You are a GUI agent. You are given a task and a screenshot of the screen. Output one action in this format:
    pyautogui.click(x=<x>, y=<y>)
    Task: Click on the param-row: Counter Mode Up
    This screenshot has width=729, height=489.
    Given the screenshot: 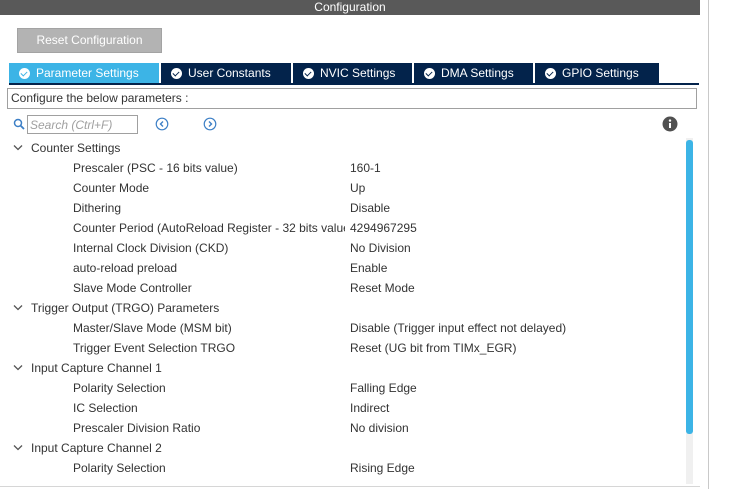 What is the action you would take?
    pyautogui.click(x=342, y=188)
    